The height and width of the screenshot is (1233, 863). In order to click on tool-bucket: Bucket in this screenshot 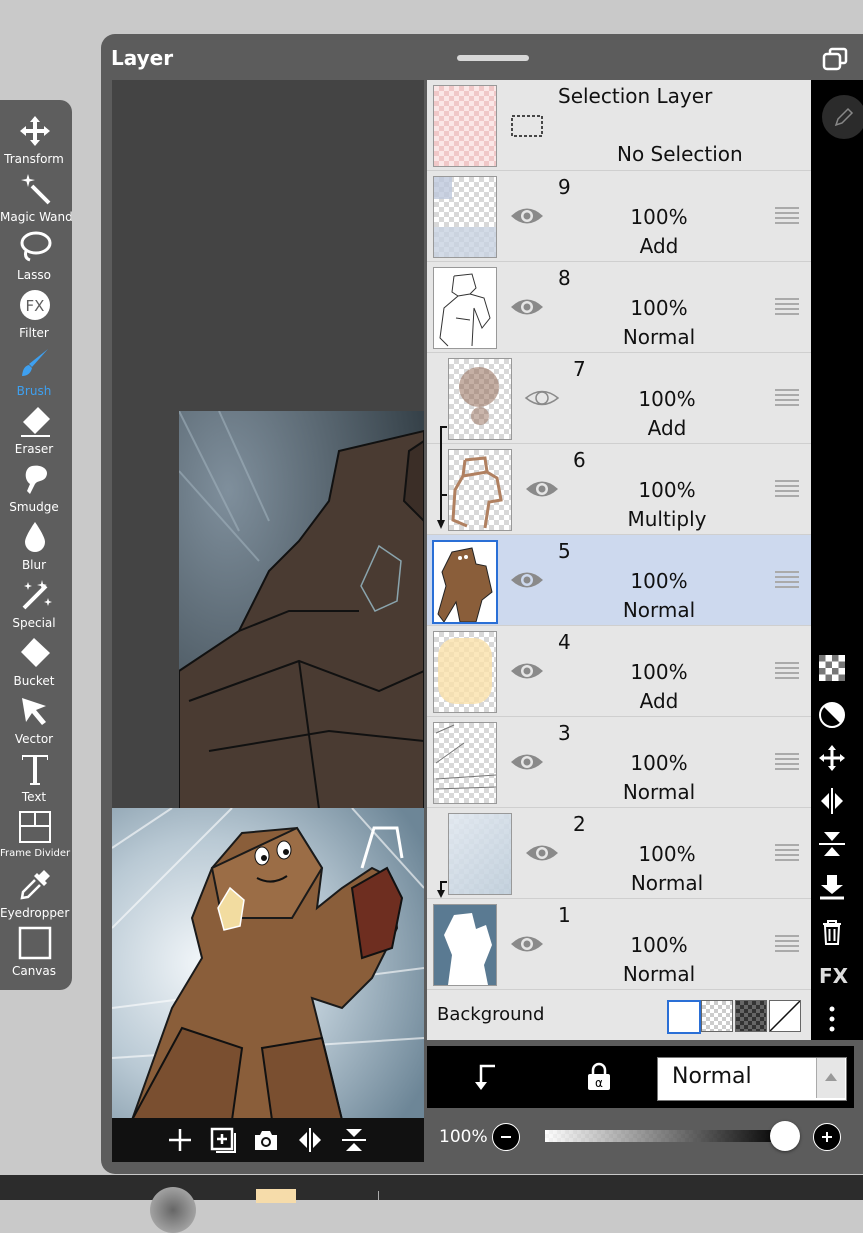, I will do `click(34, 663)`.